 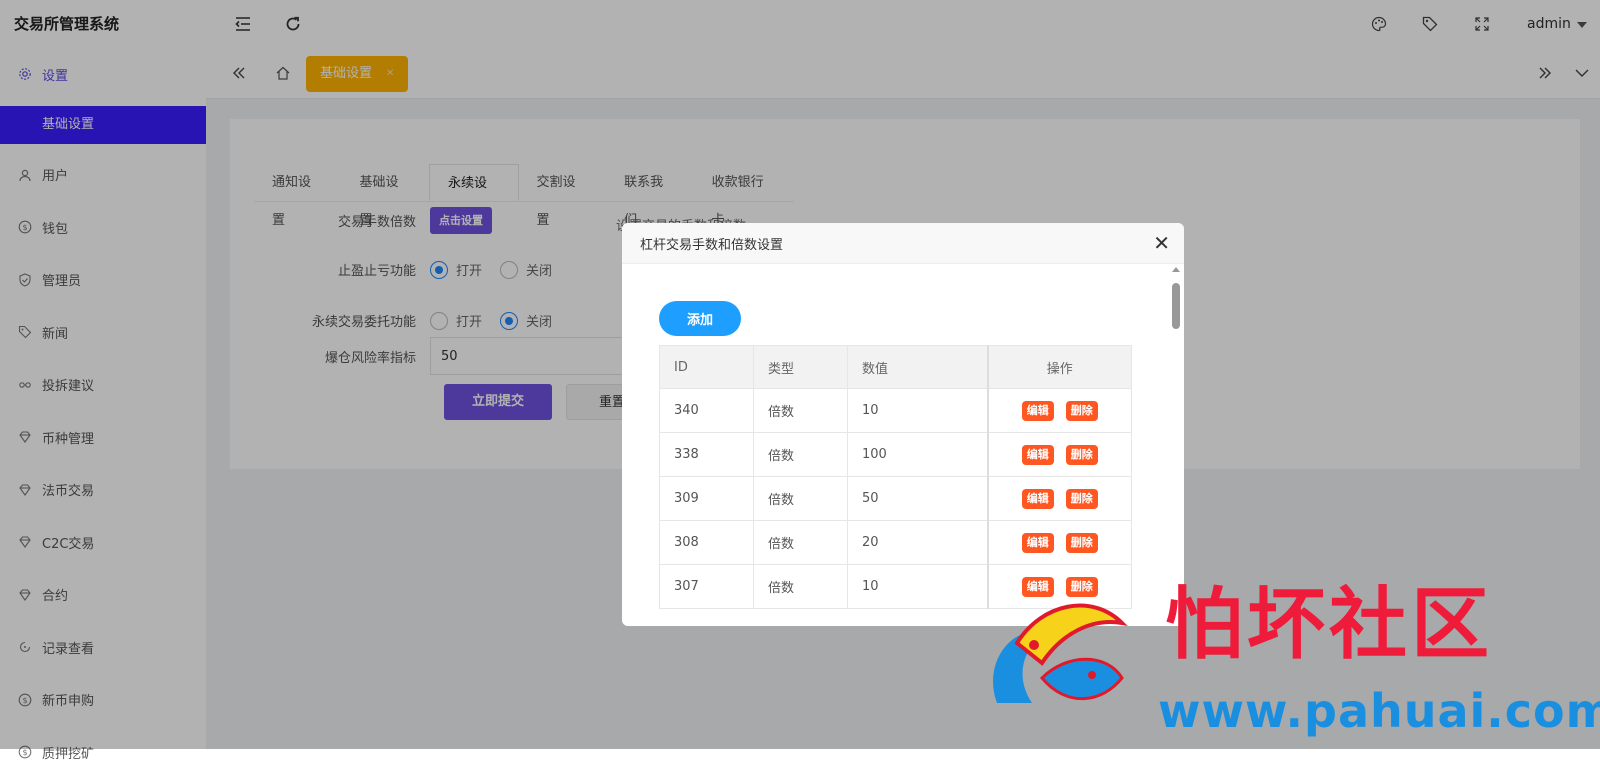 I want to click on cell-value: 50, so click(x=918, y=499).